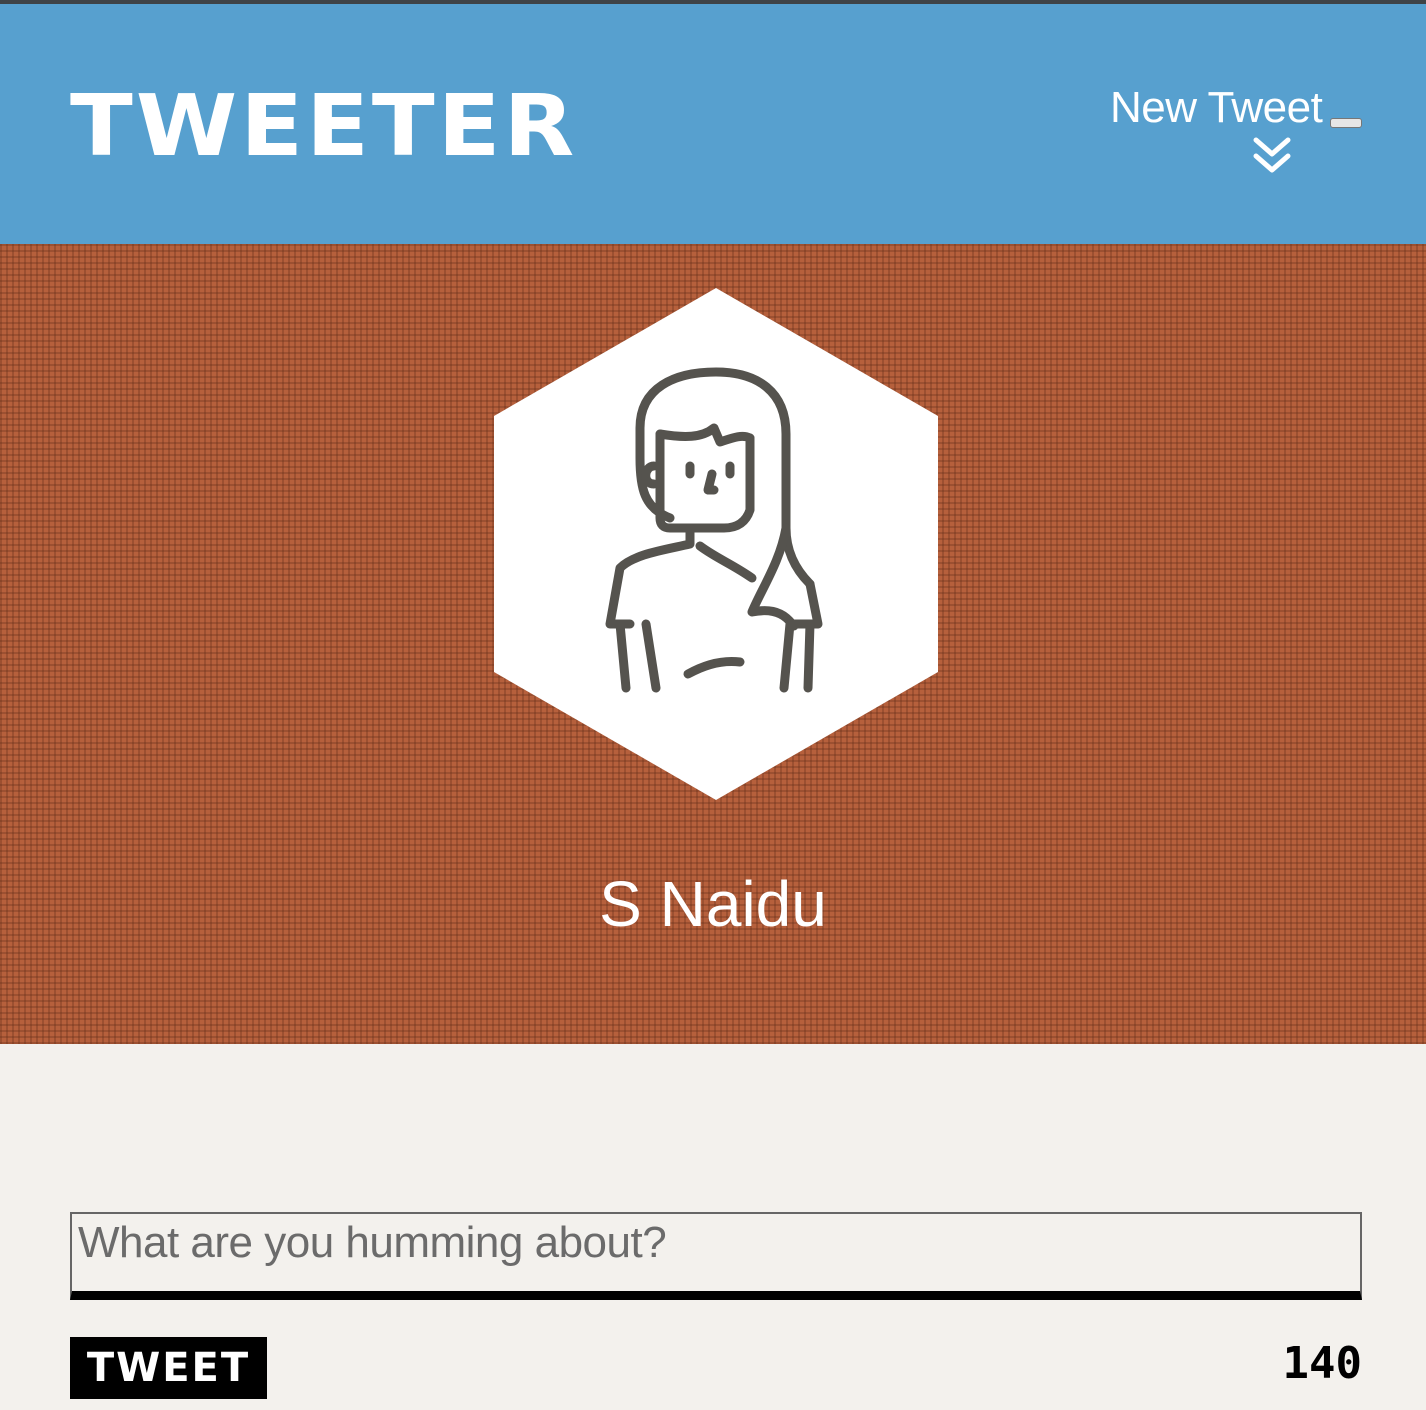 The image size is (1426, 1410). I want to click on tweet-input, so click(716, 1256).